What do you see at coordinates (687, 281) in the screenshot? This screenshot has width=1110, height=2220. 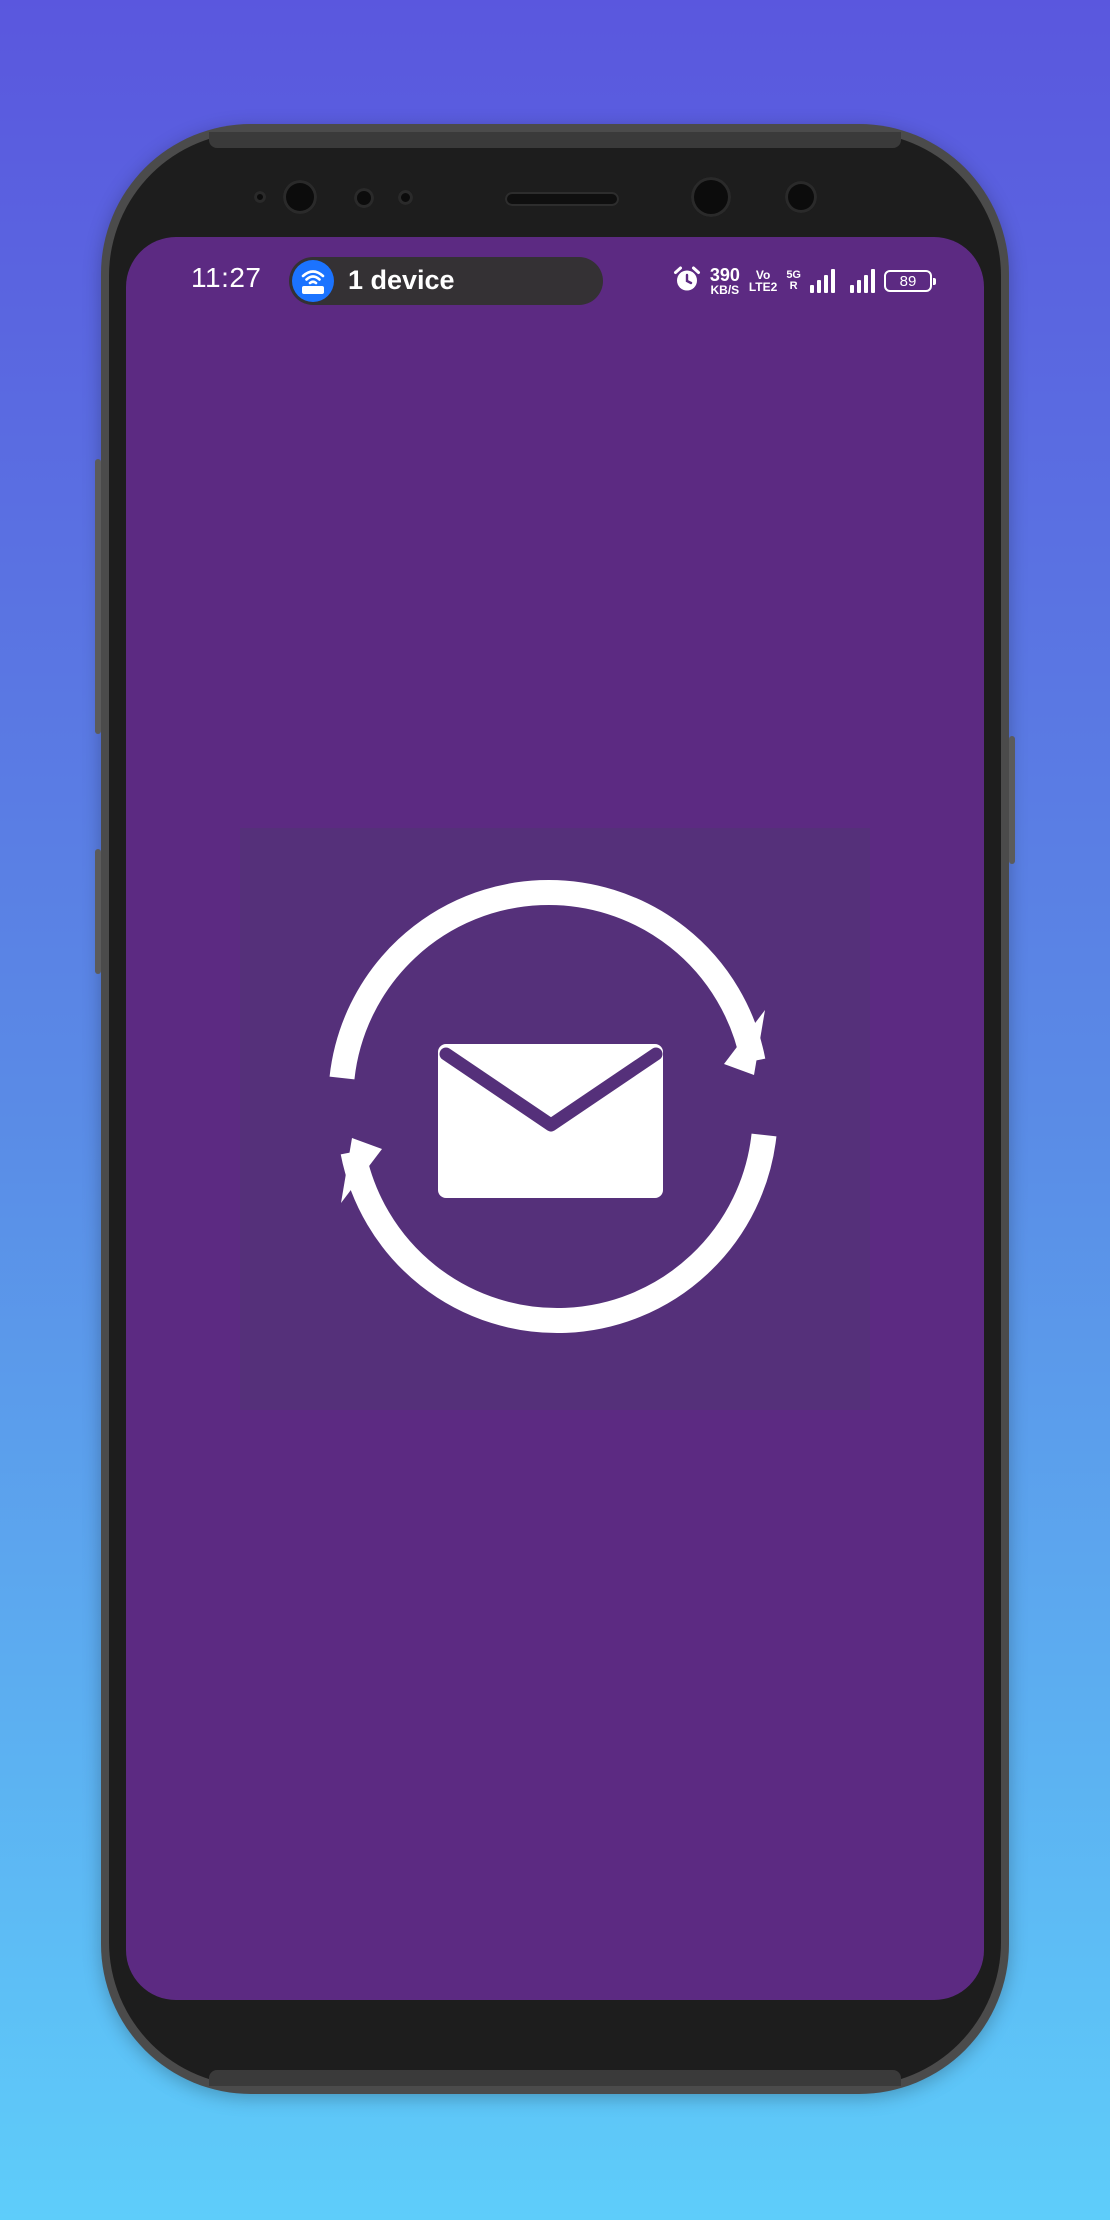 I see `alarm-clock-icon` at bounding box center [687, 281].